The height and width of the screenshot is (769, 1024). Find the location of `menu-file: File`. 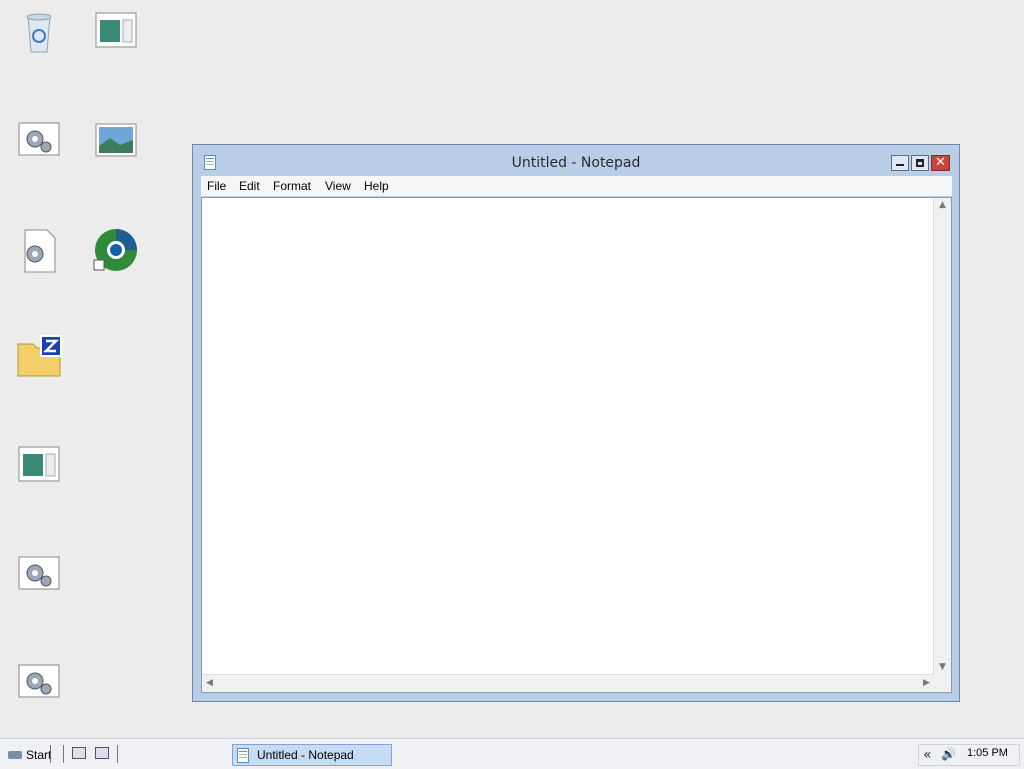

menu-file: File is located at coordinates (216, 186).